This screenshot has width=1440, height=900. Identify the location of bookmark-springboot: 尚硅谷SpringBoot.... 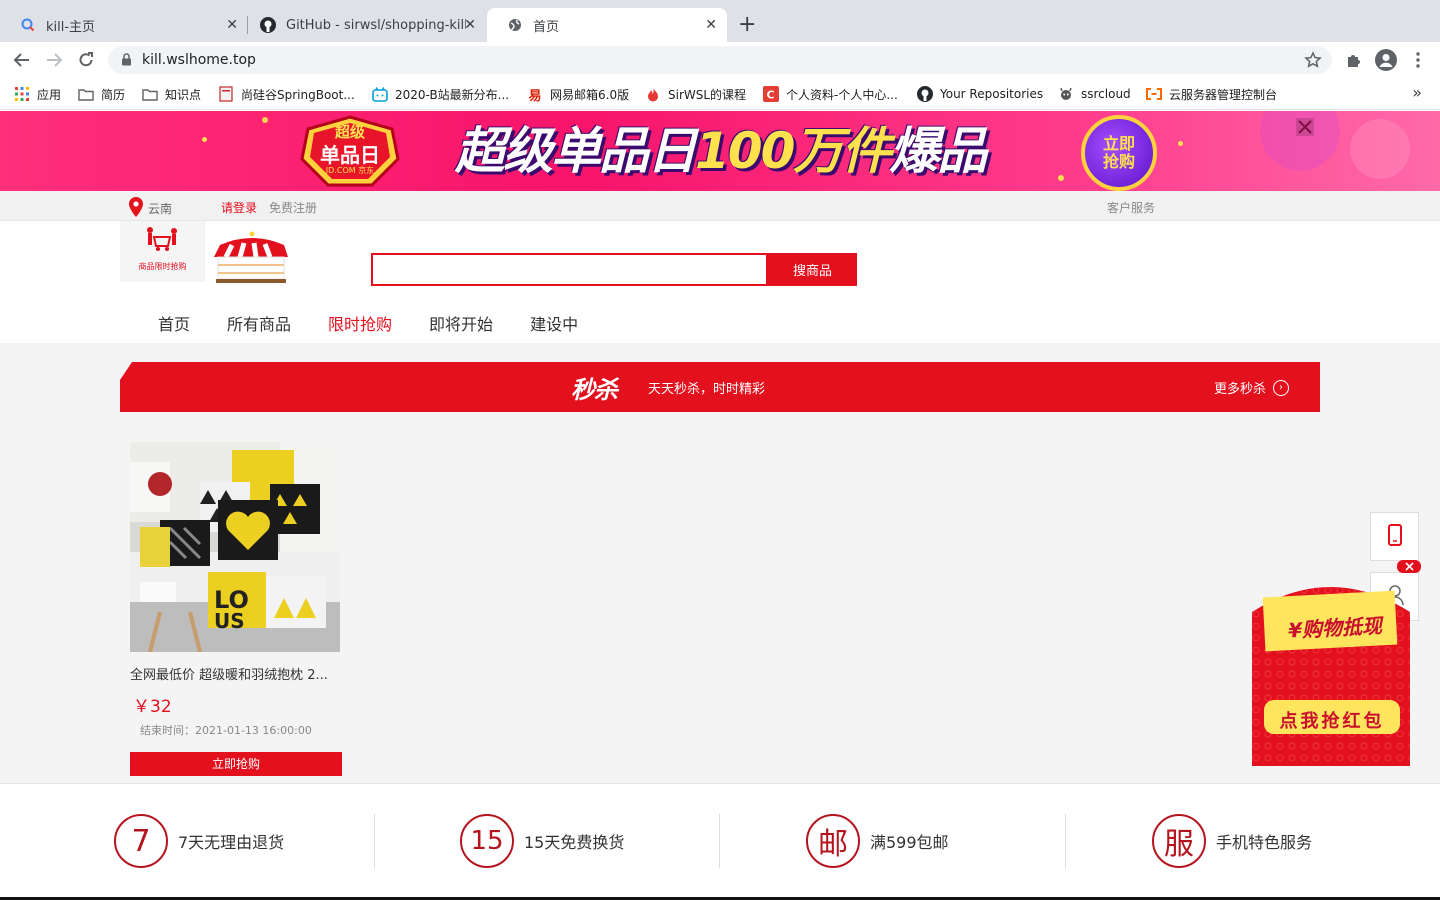
(286, 94).